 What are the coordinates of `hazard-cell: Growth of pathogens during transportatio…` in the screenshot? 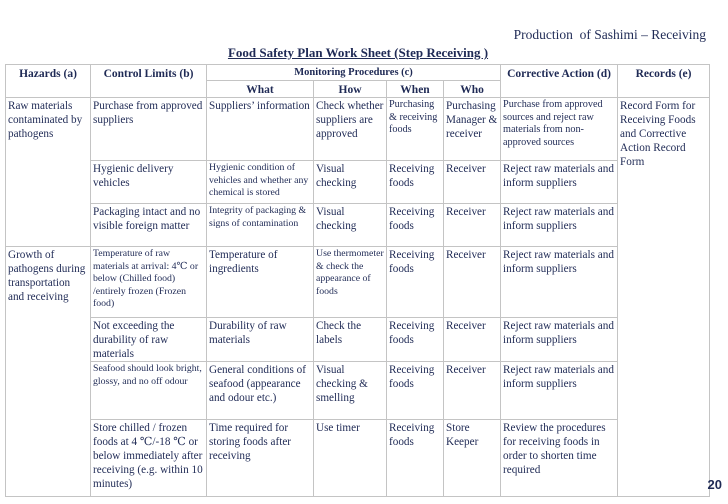 It's located at (48, 371).